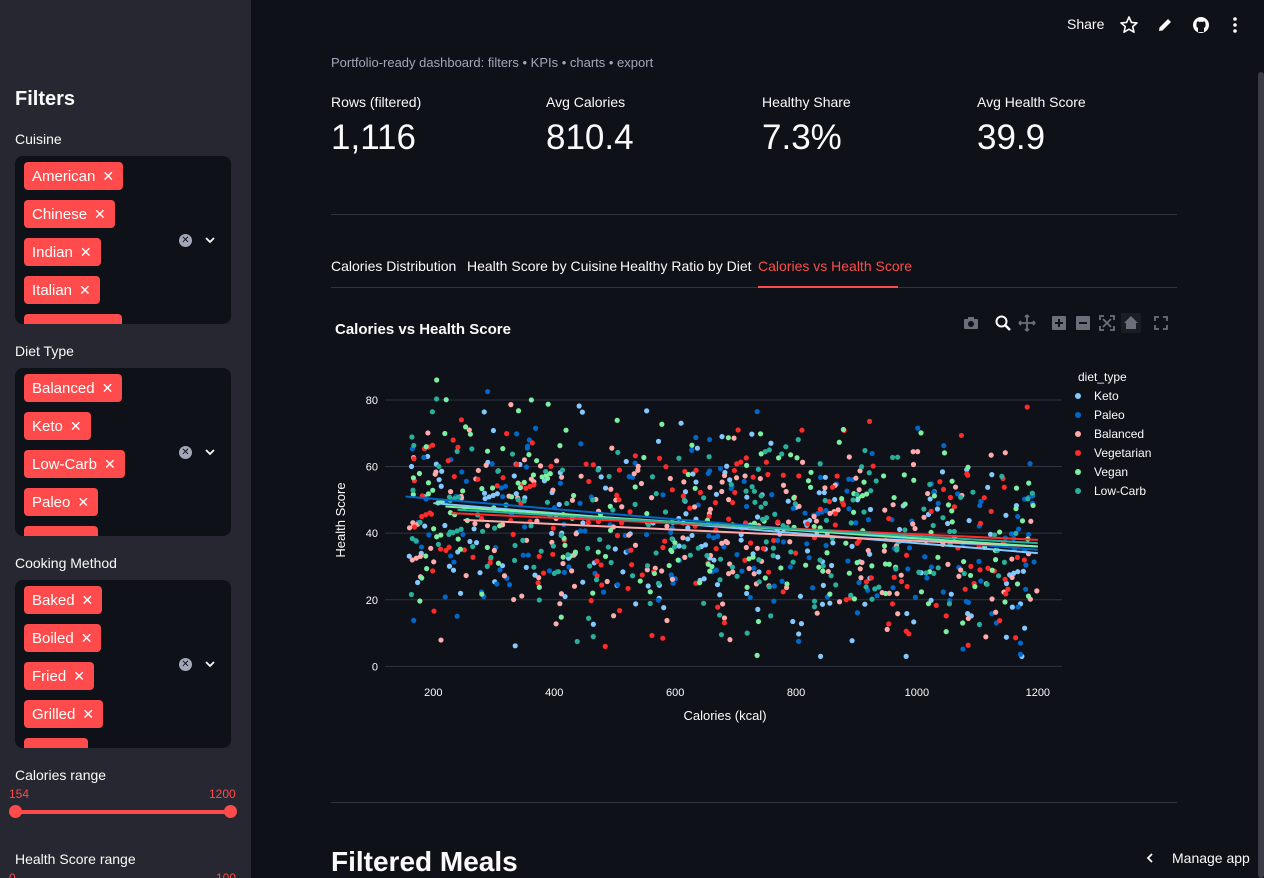  I want to click on legend-item-vegan: Vegan, so click(1101, 472).